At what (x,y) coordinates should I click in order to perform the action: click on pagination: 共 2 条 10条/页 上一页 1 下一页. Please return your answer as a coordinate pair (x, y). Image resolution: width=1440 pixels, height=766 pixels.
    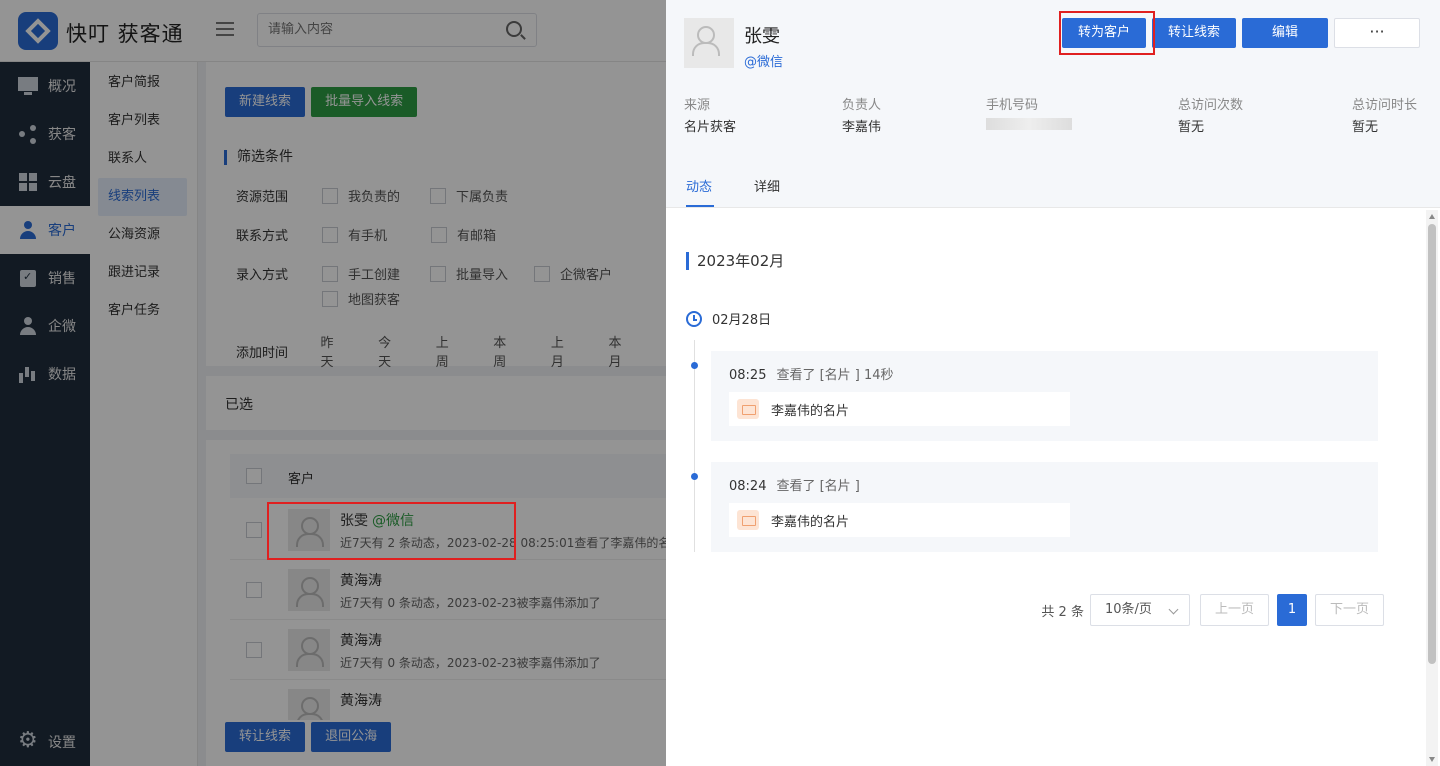
    Looking at the image, I should click on (1214, 610).